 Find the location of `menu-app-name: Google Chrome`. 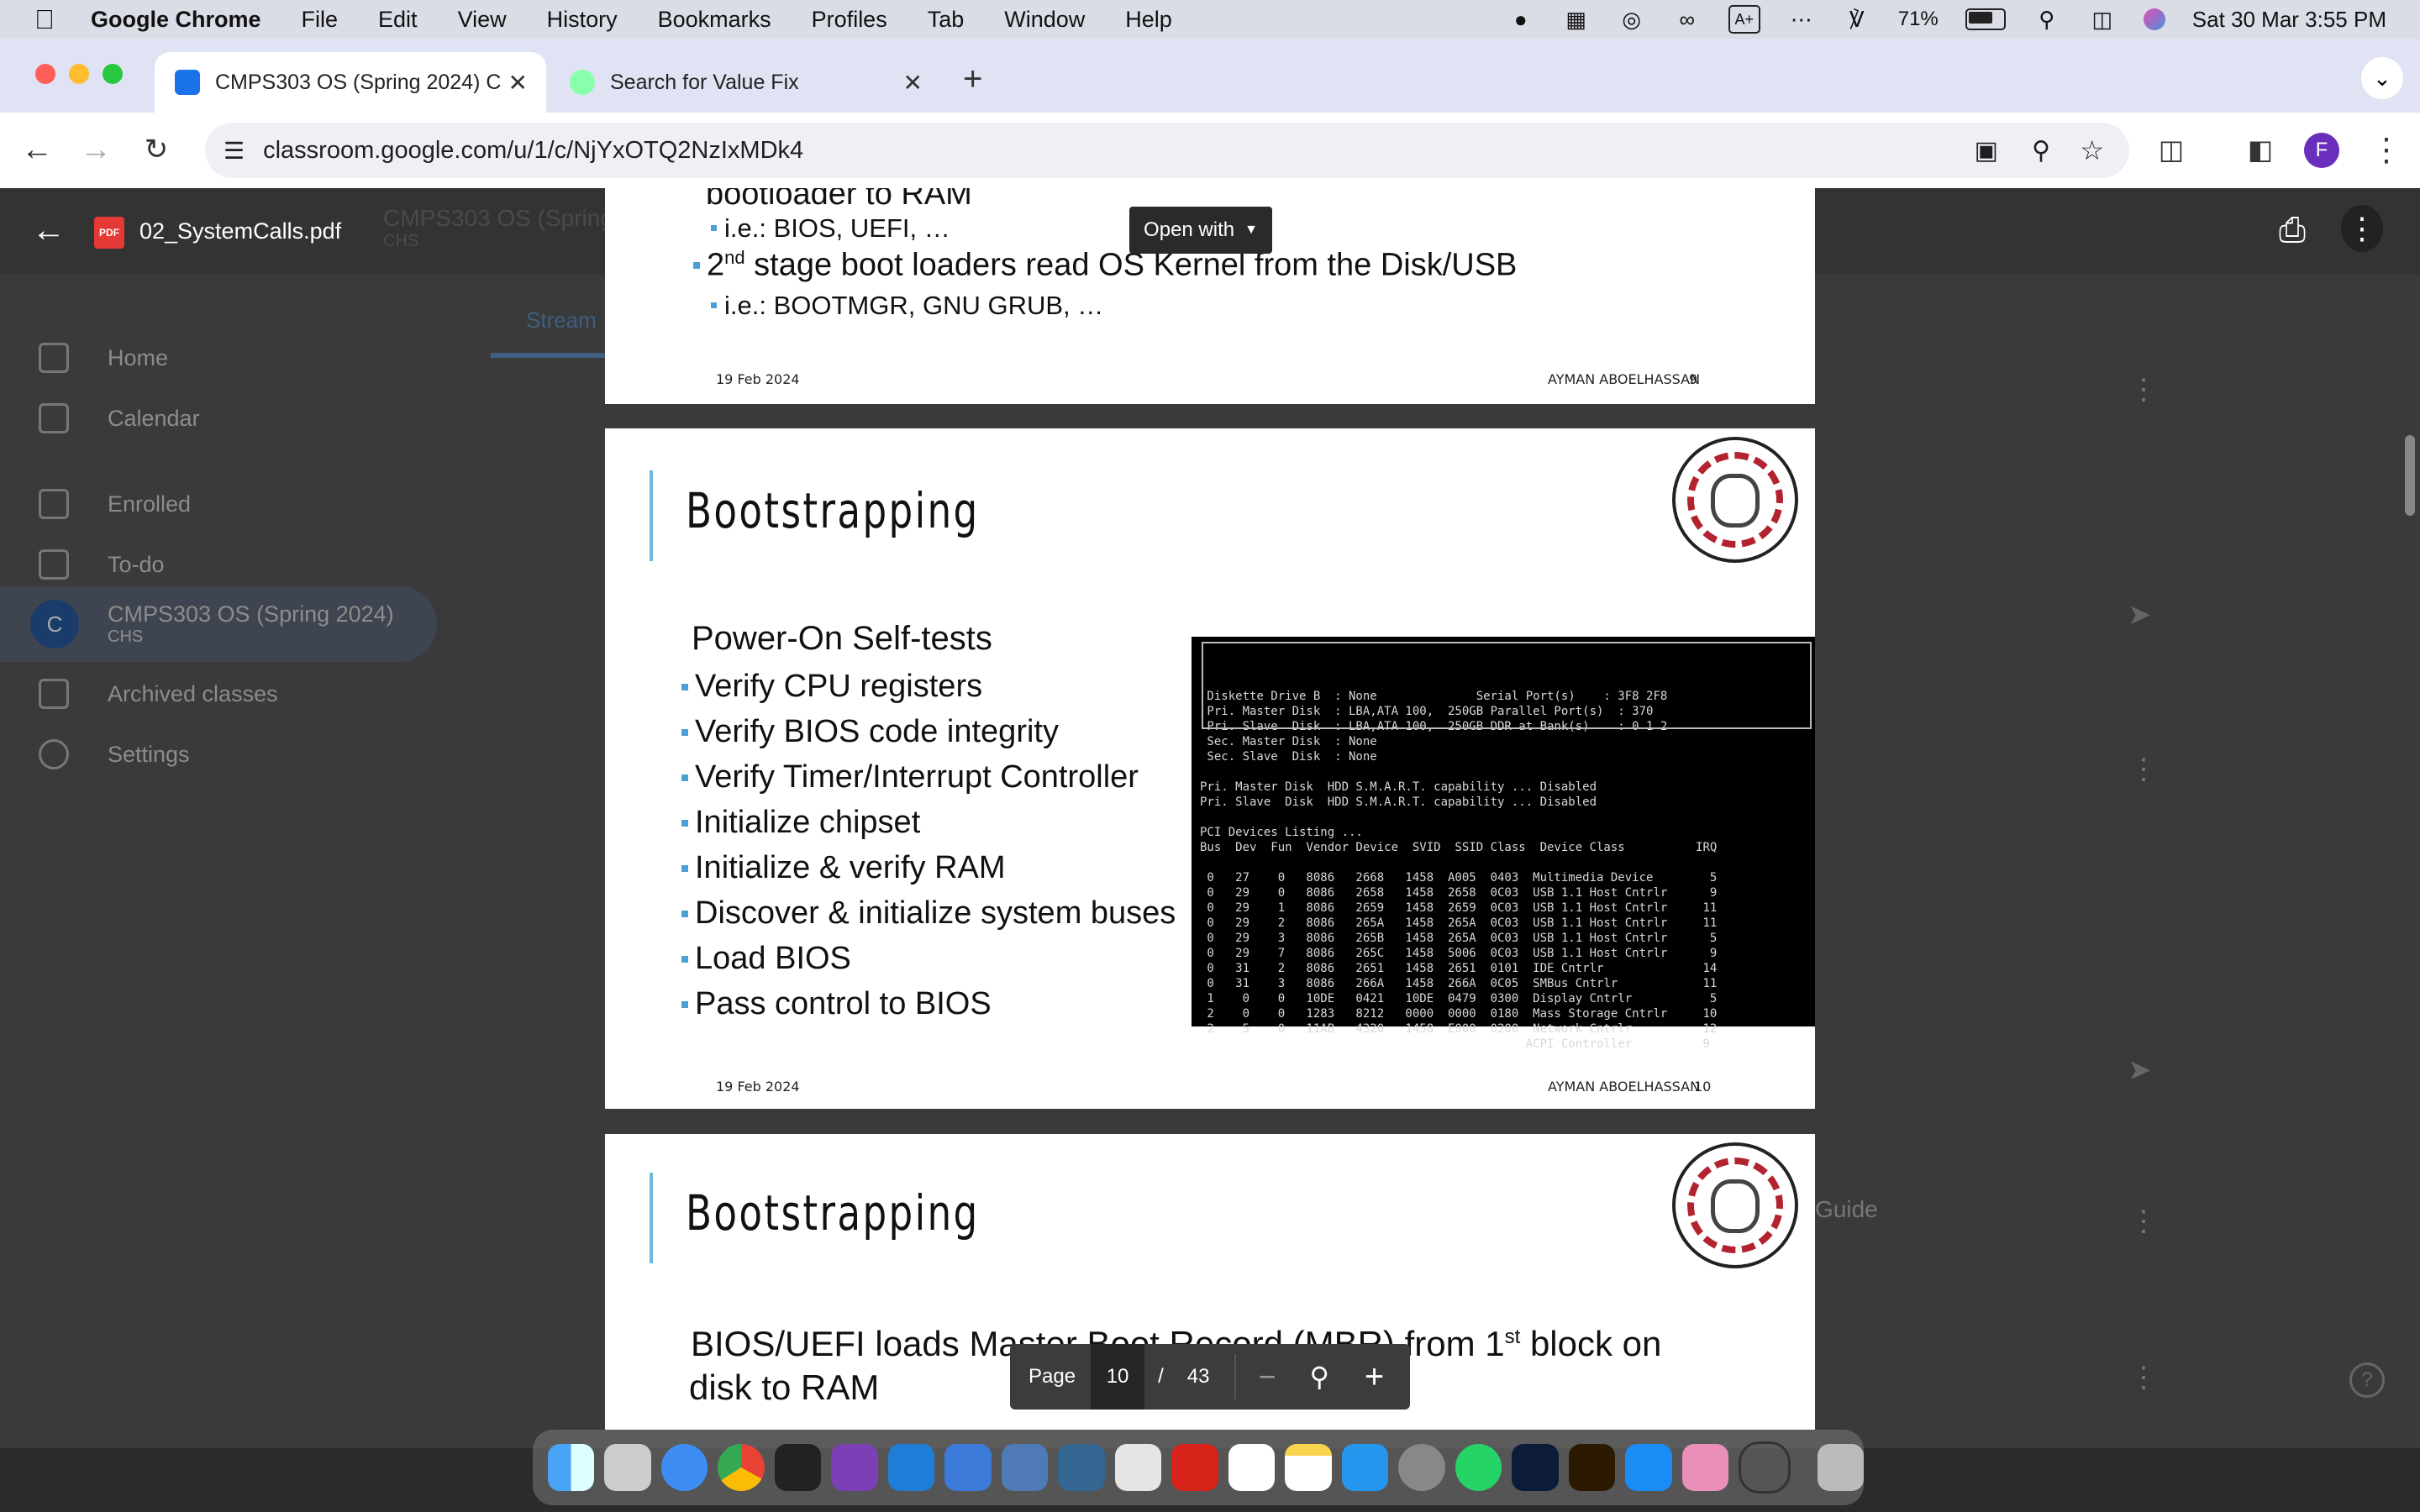

menu-app-name: Google Chrome is located at coordinates (176, 20).